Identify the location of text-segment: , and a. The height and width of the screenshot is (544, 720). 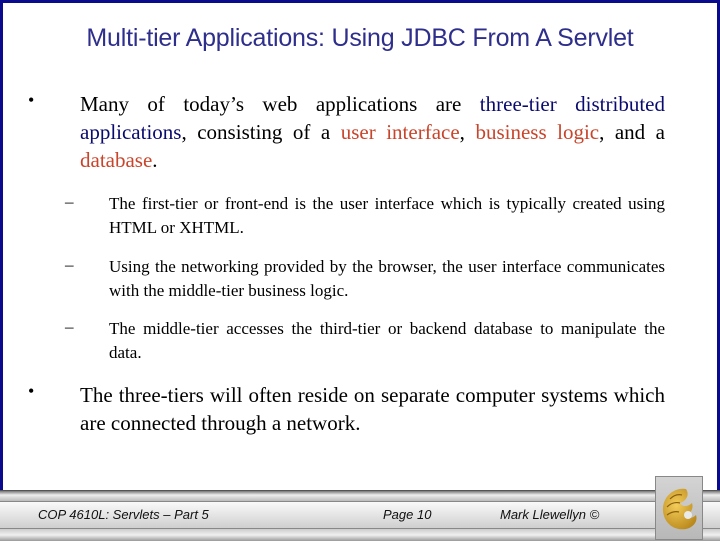
(632, 132).